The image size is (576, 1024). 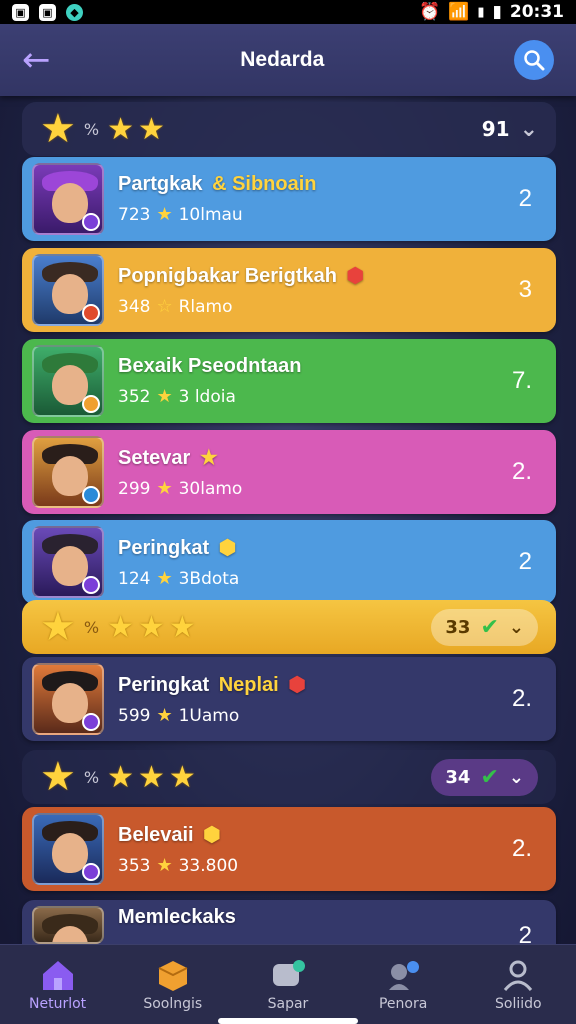 I want to click on count-pill: 34 ✔ ⌄, so click(x=484, y=777).